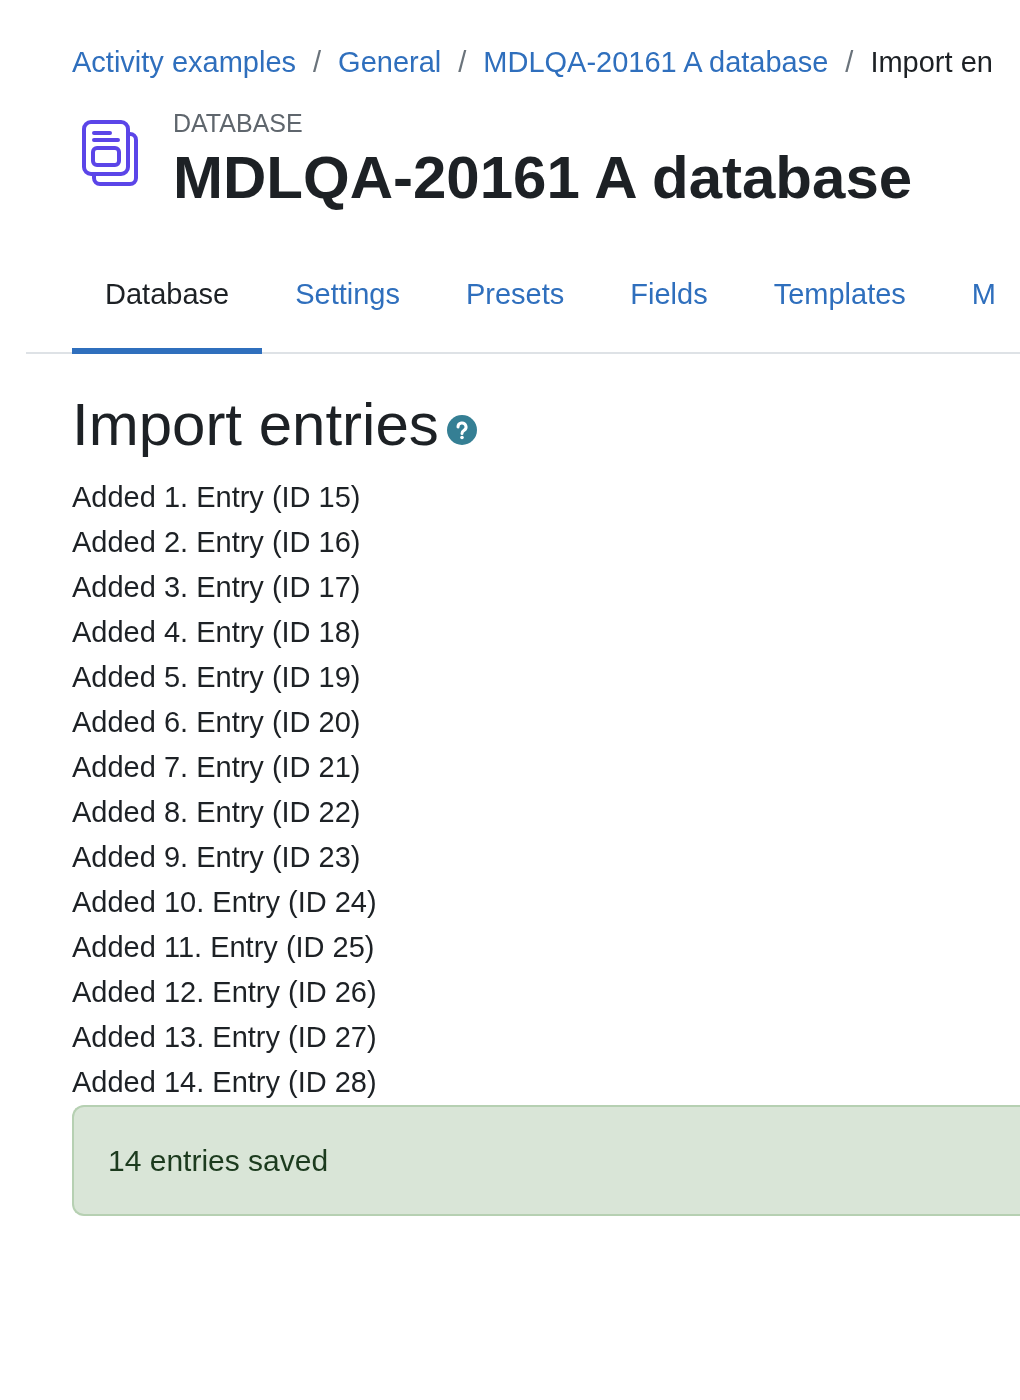 This screenshot has height=1400, width=1020. I want to click on tab: Presets, so click(515, 304).